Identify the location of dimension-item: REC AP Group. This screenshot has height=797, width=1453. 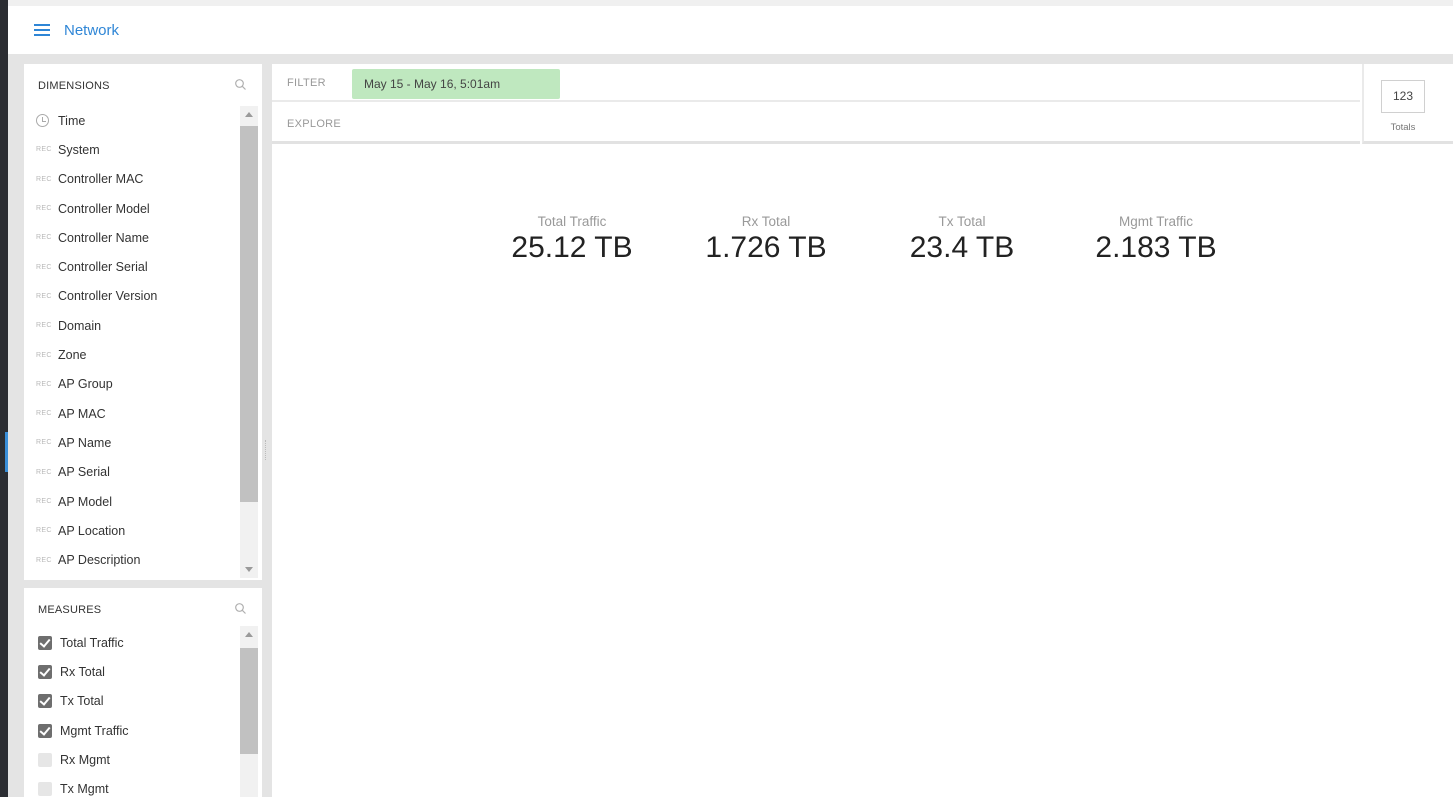
(136, 384).